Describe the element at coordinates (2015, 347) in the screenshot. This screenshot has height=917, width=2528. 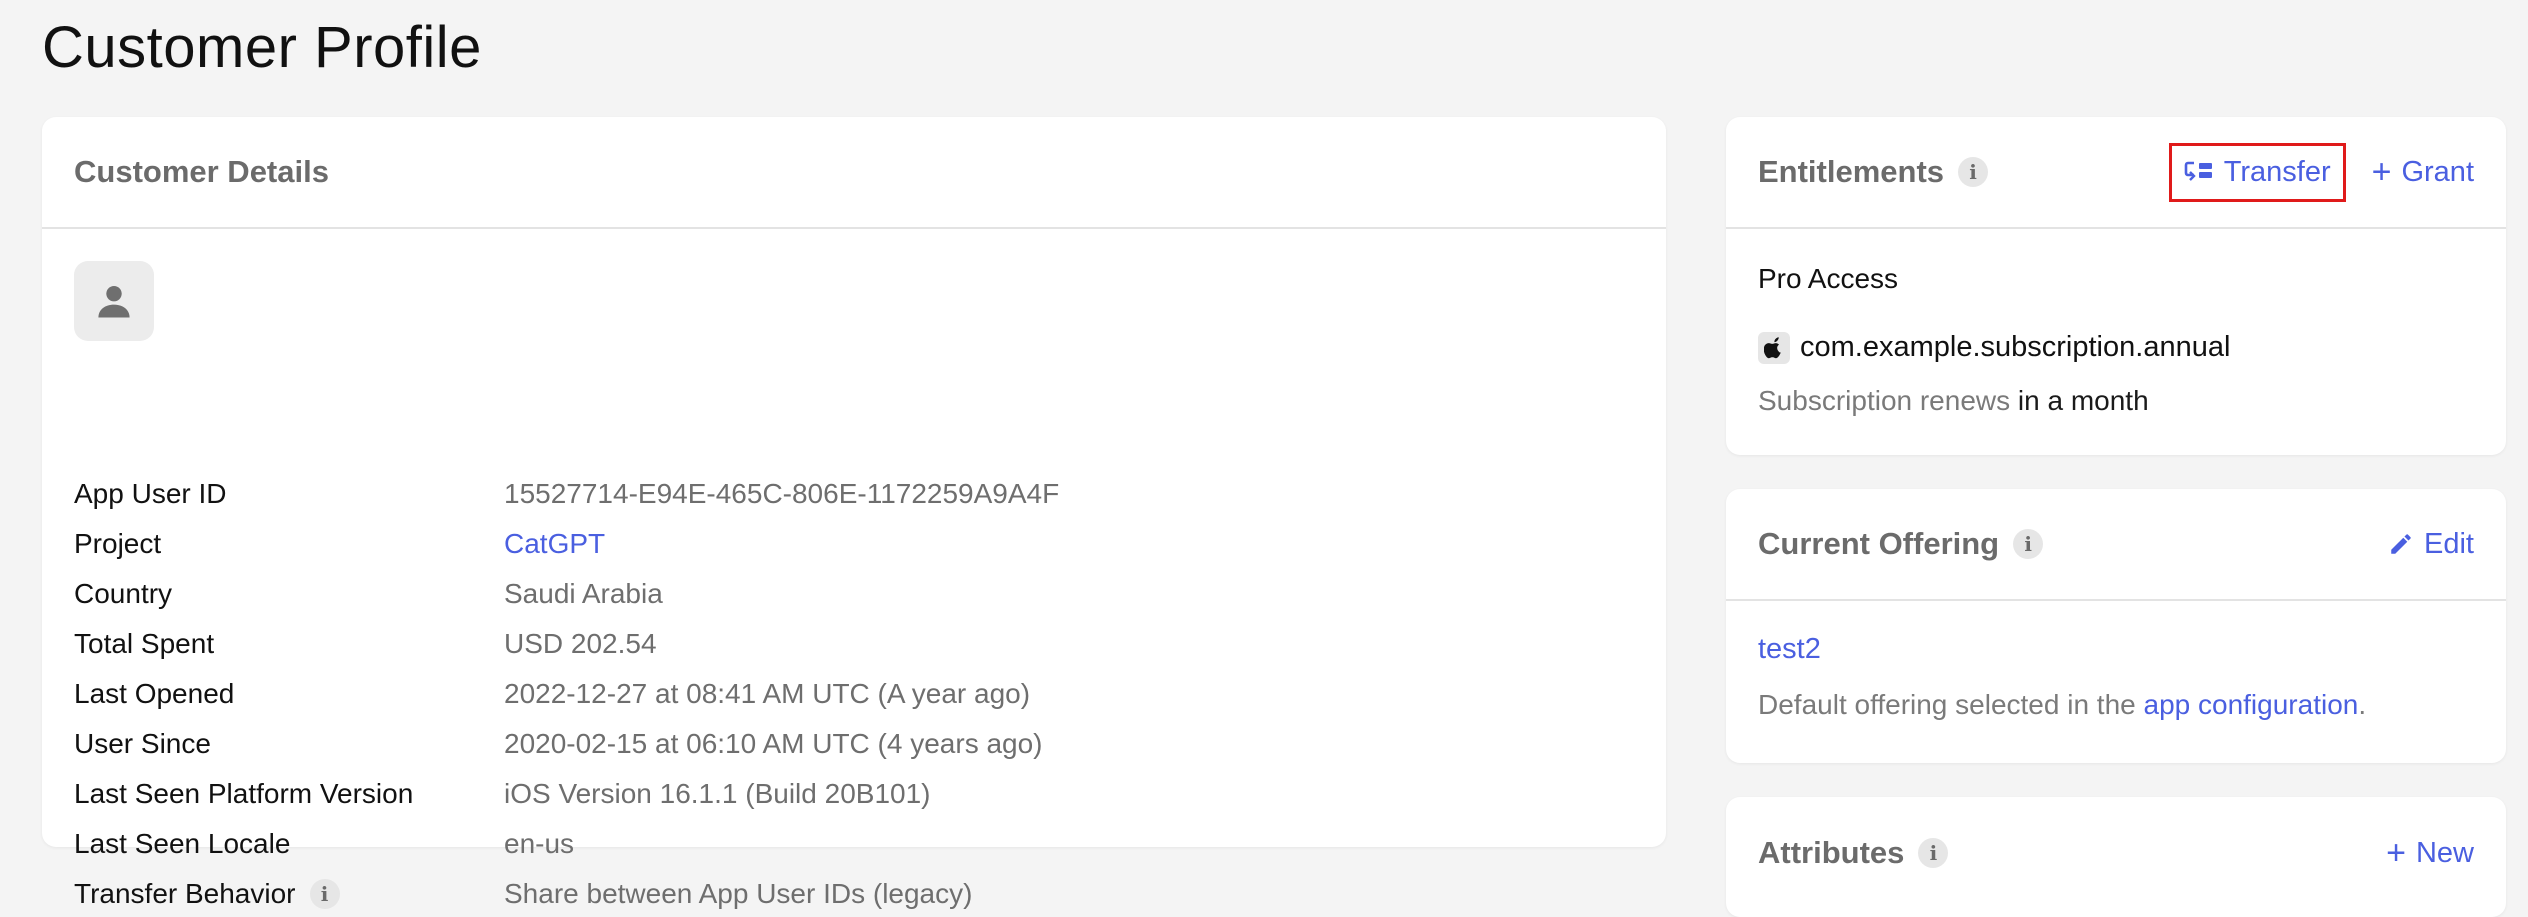
I see `product-id: com.example.subscription.annual` at that location.